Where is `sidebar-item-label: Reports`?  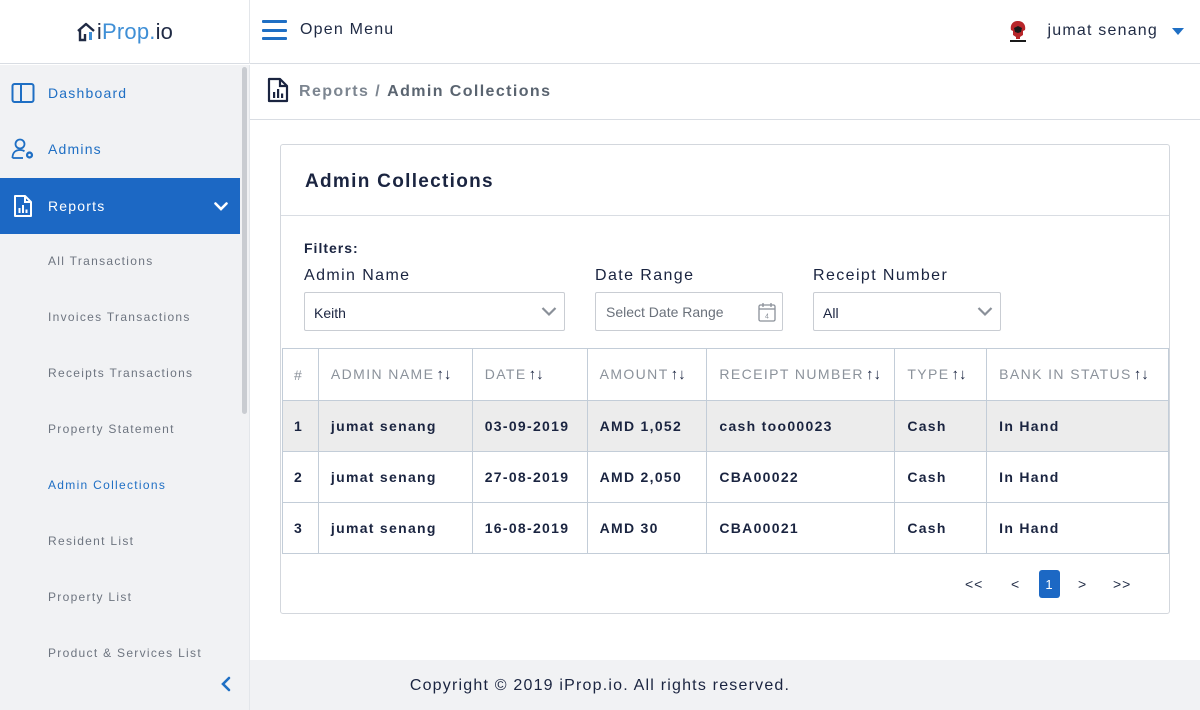 sidebar-item-label: Reports is located at coordinates (77, 206).